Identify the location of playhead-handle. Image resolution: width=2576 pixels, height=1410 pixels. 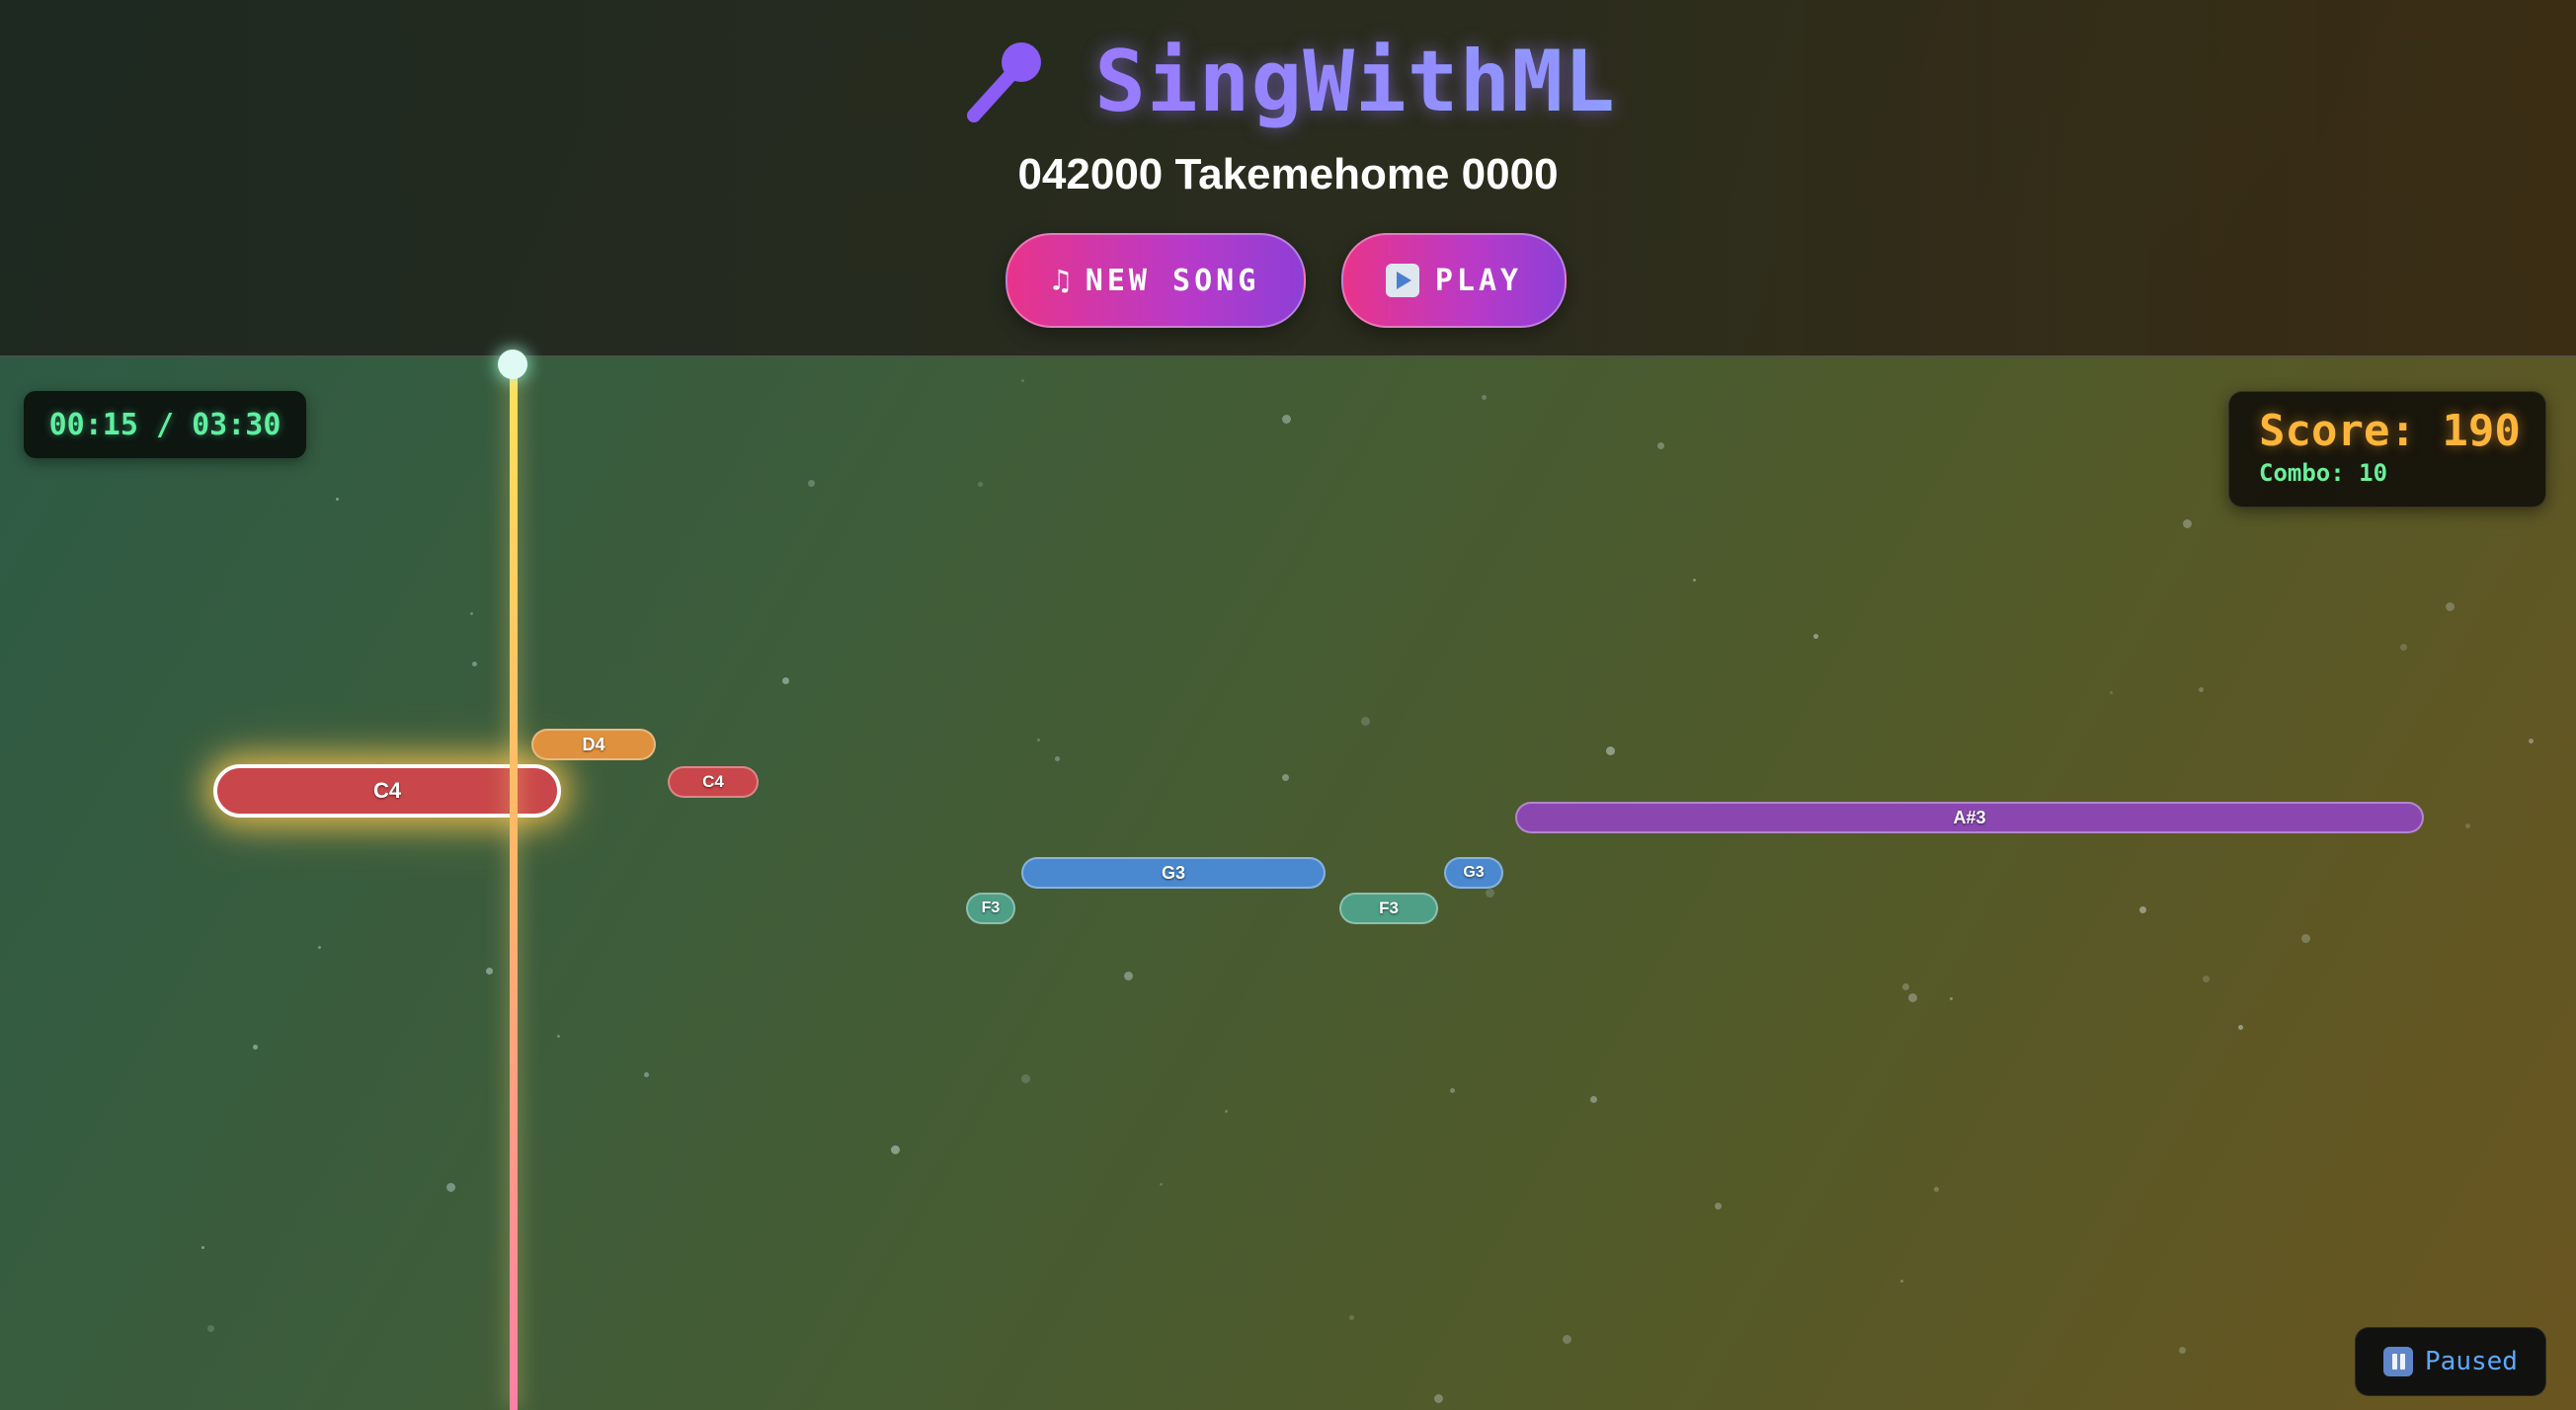
(512, 364).